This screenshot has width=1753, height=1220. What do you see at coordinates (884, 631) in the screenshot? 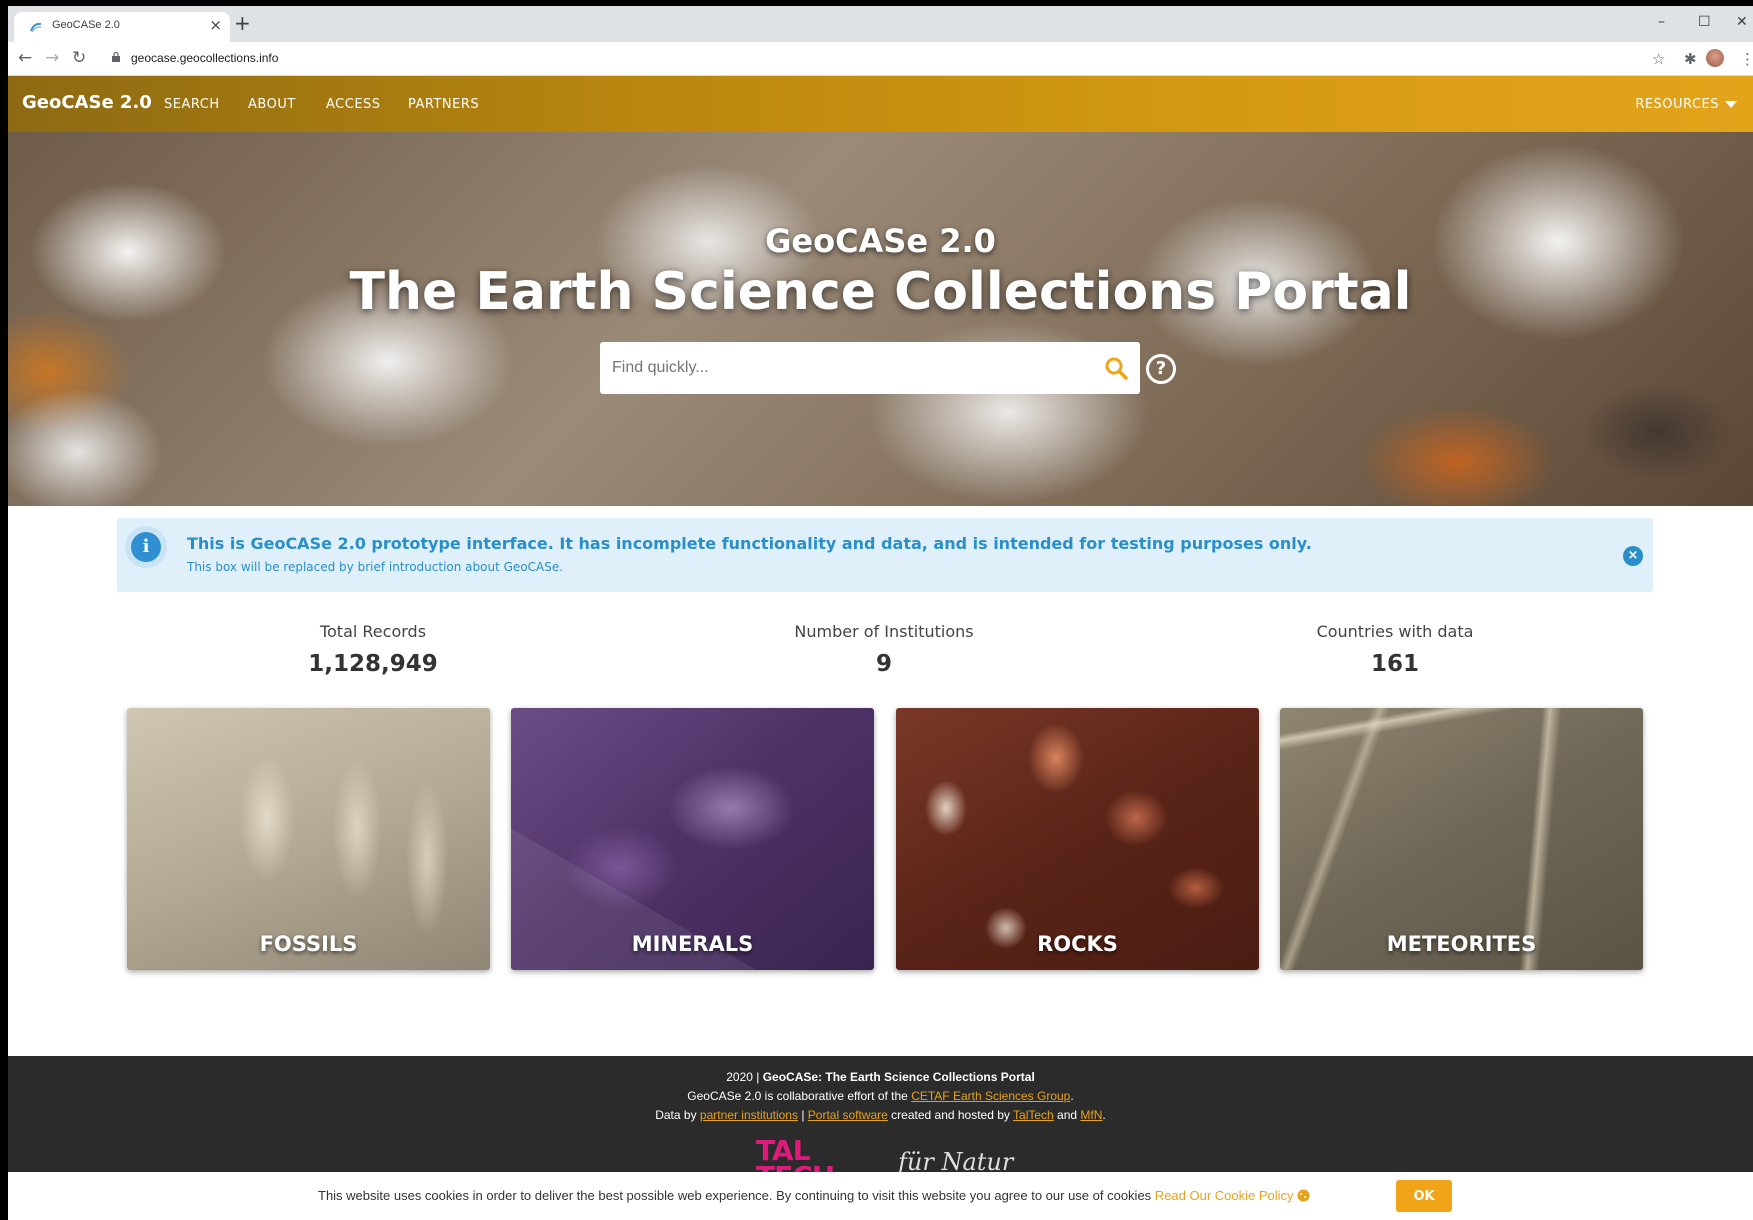
I see `stat-label: Number of Institutions` at bounding box center [884, 631].